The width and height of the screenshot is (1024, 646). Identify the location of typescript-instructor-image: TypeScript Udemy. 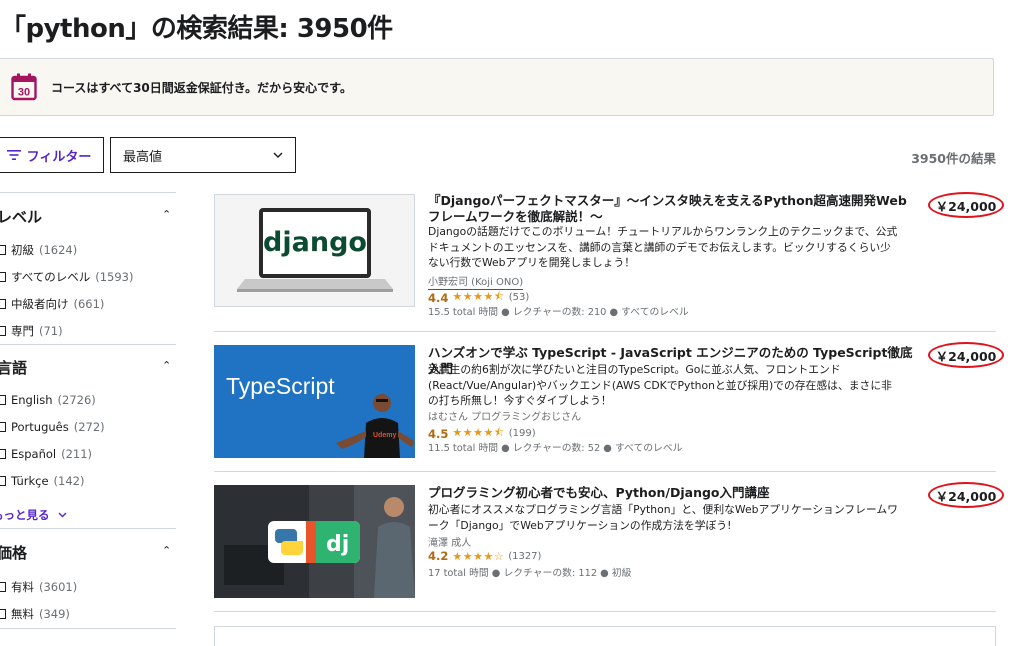
(314, 401).